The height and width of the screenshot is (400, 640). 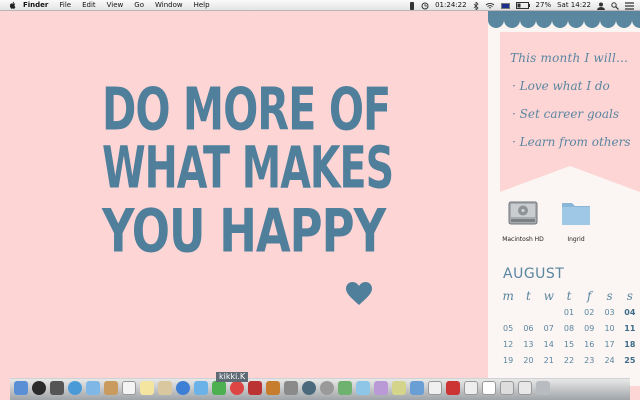 What do you see at coordinates (111, 388) in the screenshot?
I see `contacts-dock-icon` at bounding box center [111, 388].